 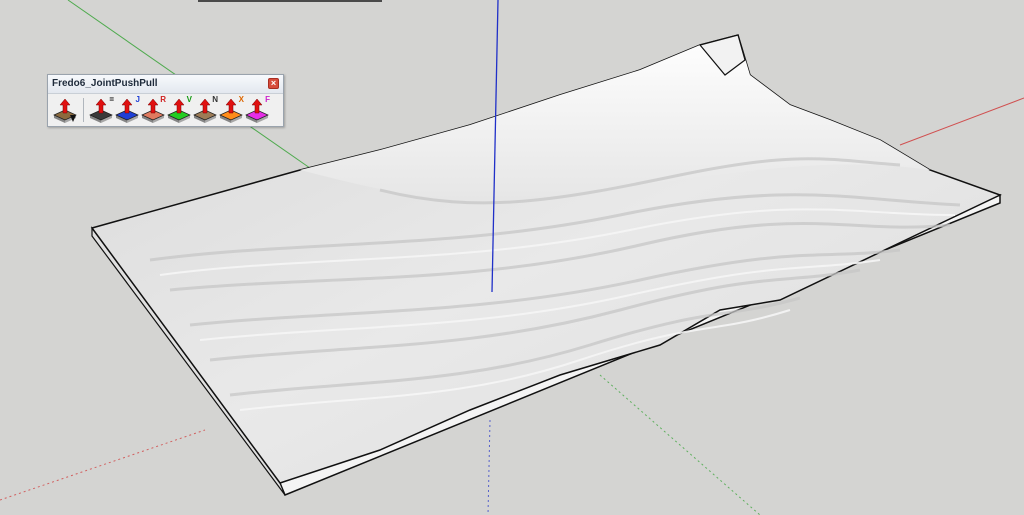 I want to click on joint-push-pull-main-button, so click(x=65, y=110).